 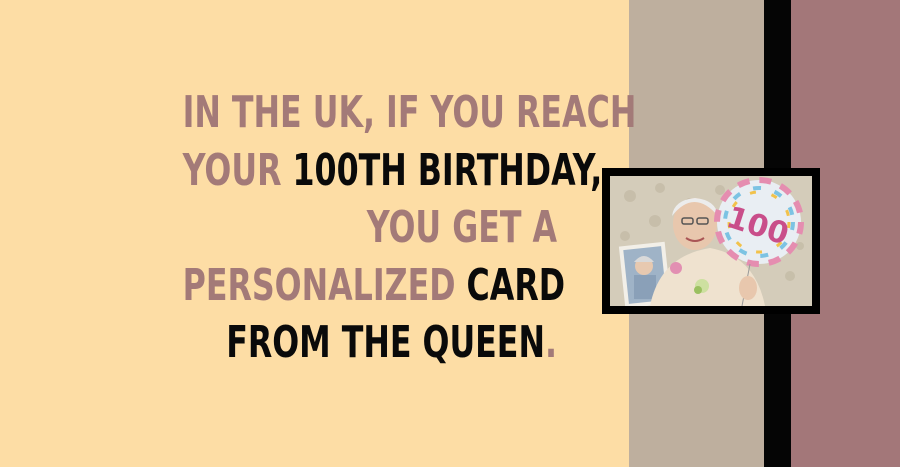 I want to click on headline-line-1: IN THE UK, IF YOU REACH, so click(x=410, y=113).